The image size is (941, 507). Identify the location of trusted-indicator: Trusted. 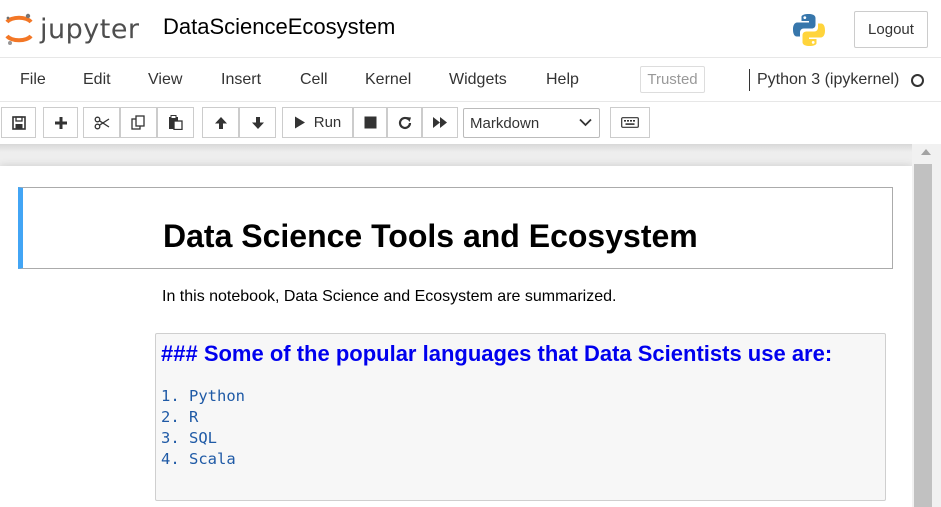
(672, 79).